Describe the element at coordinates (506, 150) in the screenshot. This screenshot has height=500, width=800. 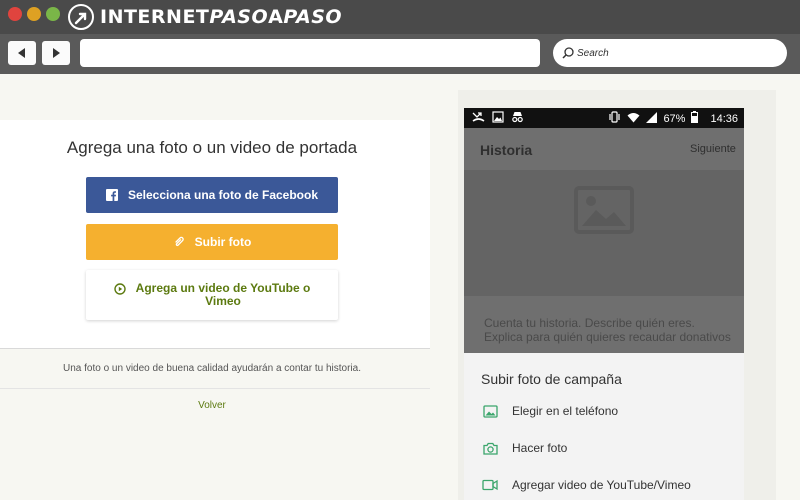
I see `app-header-title: Historia` at that location.